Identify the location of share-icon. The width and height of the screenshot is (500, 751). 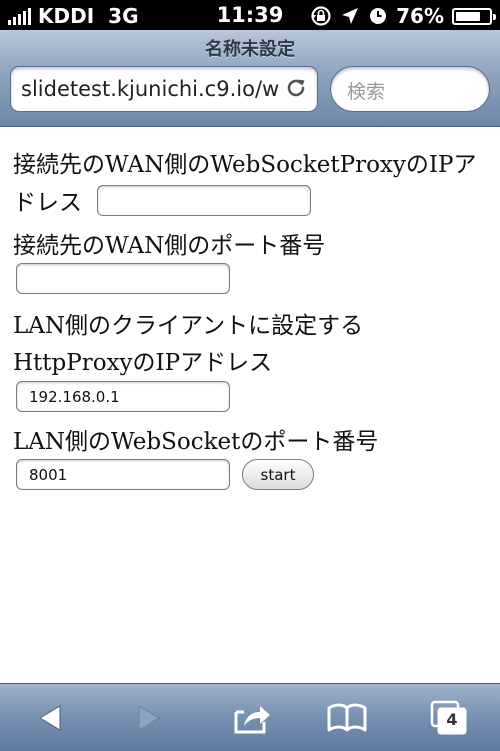
(252, 718).